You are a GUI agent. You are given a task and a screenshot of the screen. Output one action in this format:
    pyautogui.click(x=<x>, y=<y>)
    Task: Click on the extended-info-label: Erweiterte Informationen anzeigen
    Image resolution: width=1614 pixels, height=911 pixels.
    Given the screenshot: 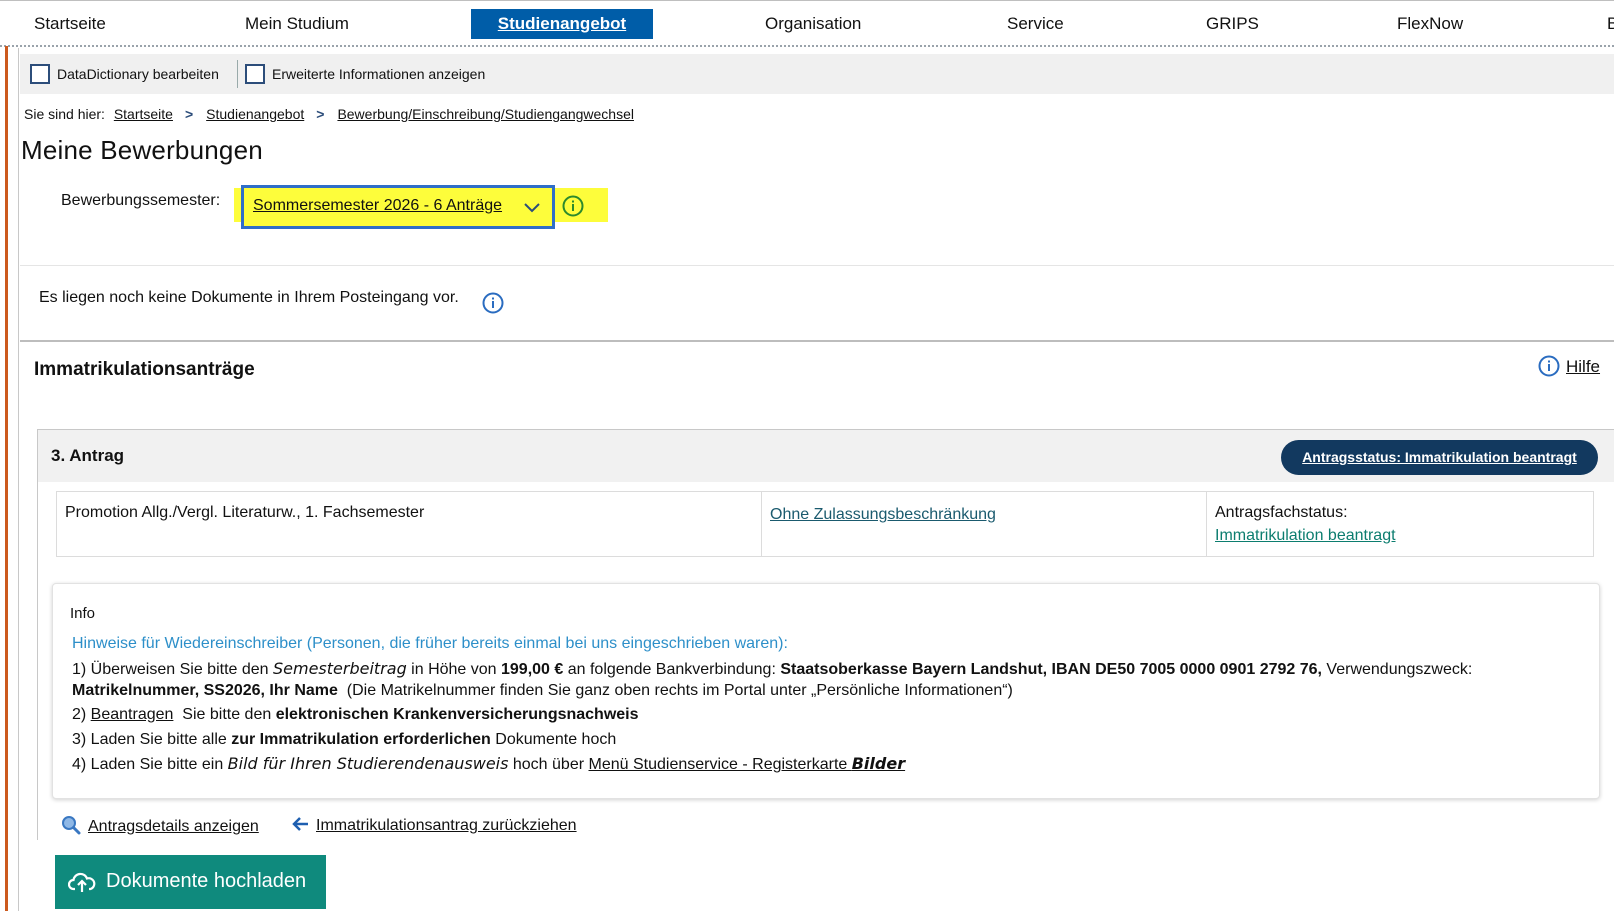 What is the action you would take?
    pyautogui.click(x=379, y=74)
    